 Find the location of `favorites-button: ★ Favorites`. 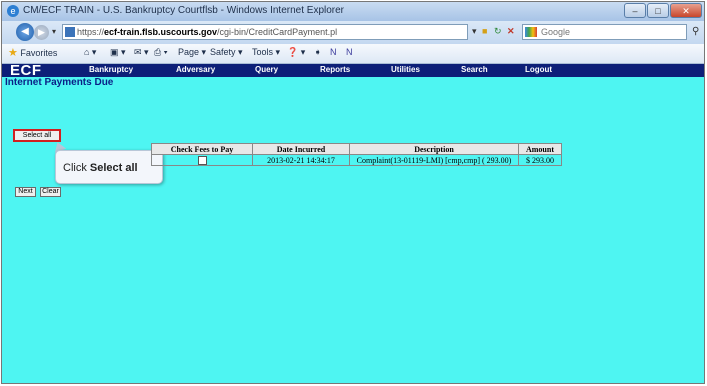

favorites-button: ★ Favorites is located at coordinates (32, 52).